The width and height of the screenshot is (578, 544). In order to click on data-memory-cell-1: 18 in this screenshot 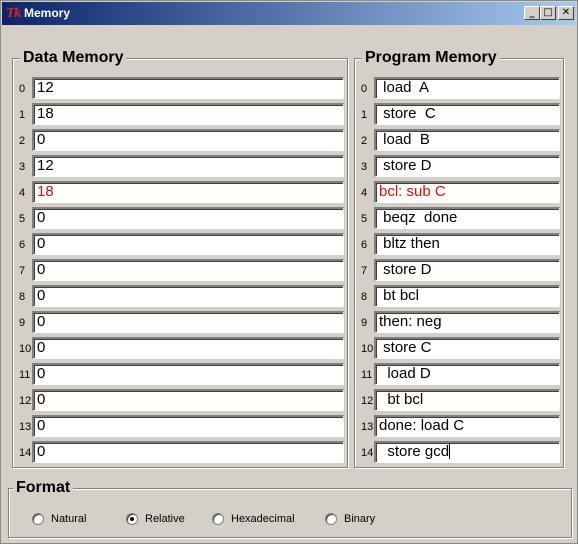, I will do `click(188, 114)`.